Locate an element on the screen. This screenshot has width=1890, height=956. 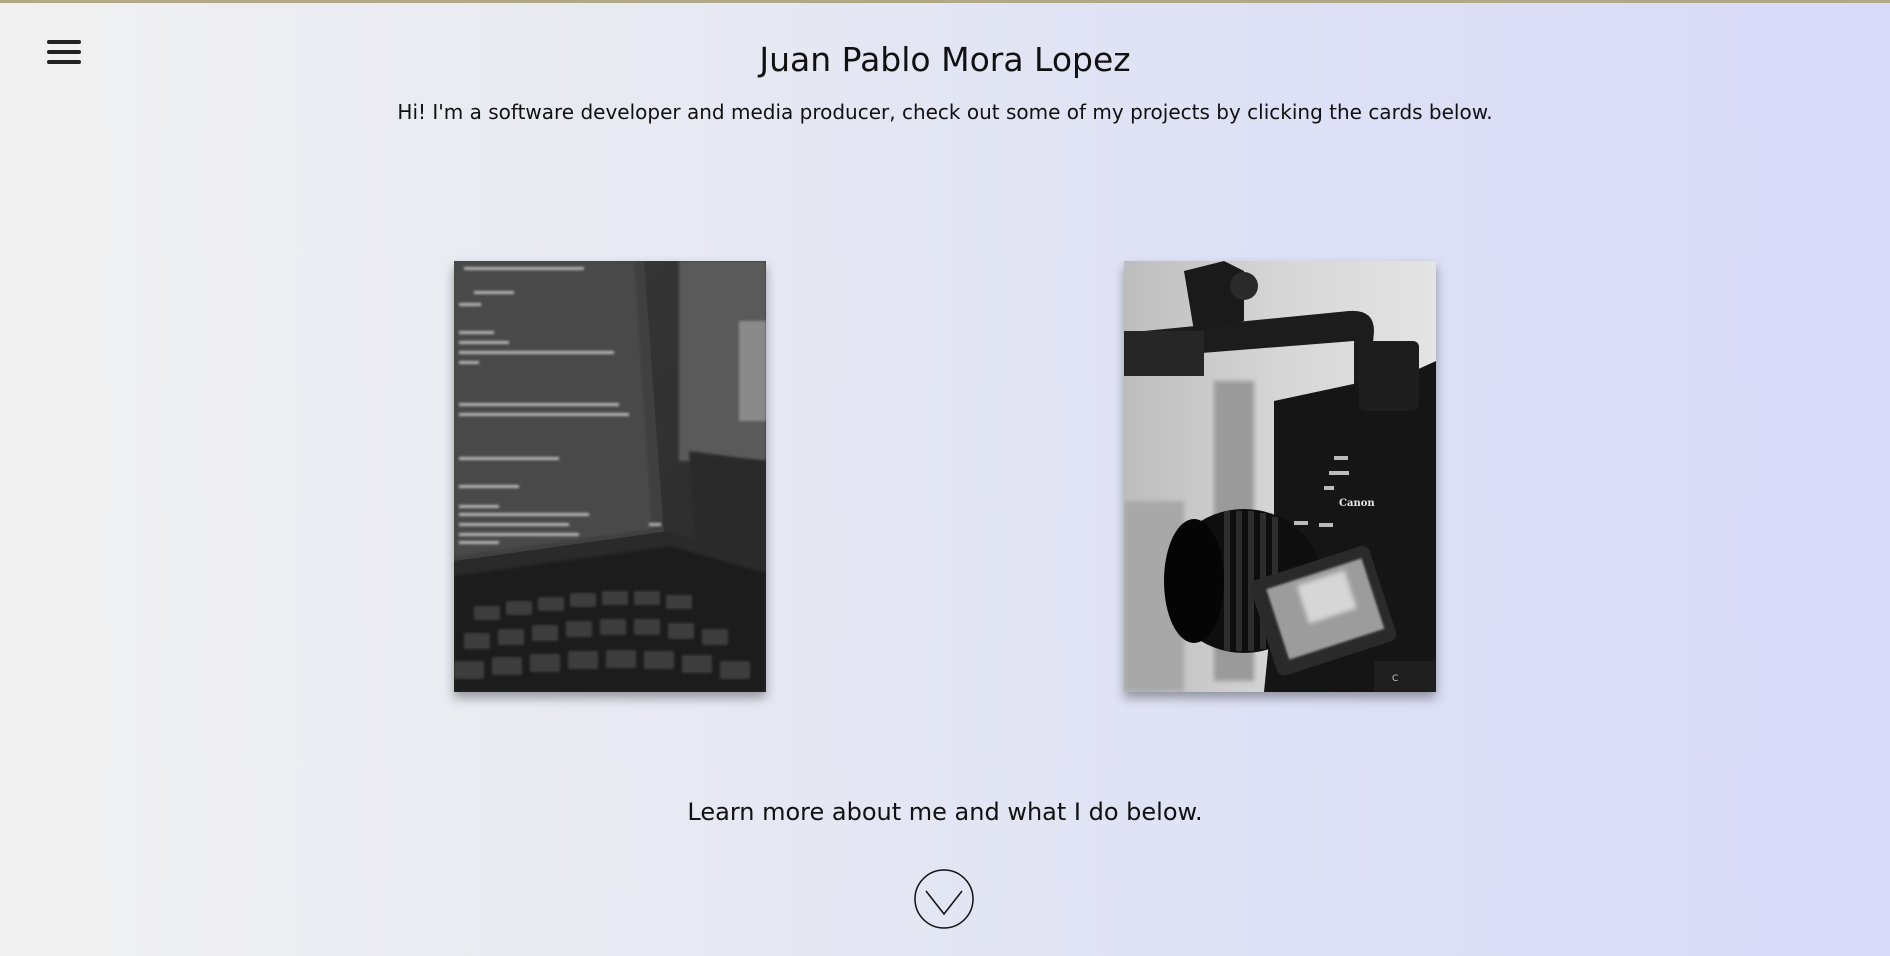
top-border is located at coordinates (945, 1).